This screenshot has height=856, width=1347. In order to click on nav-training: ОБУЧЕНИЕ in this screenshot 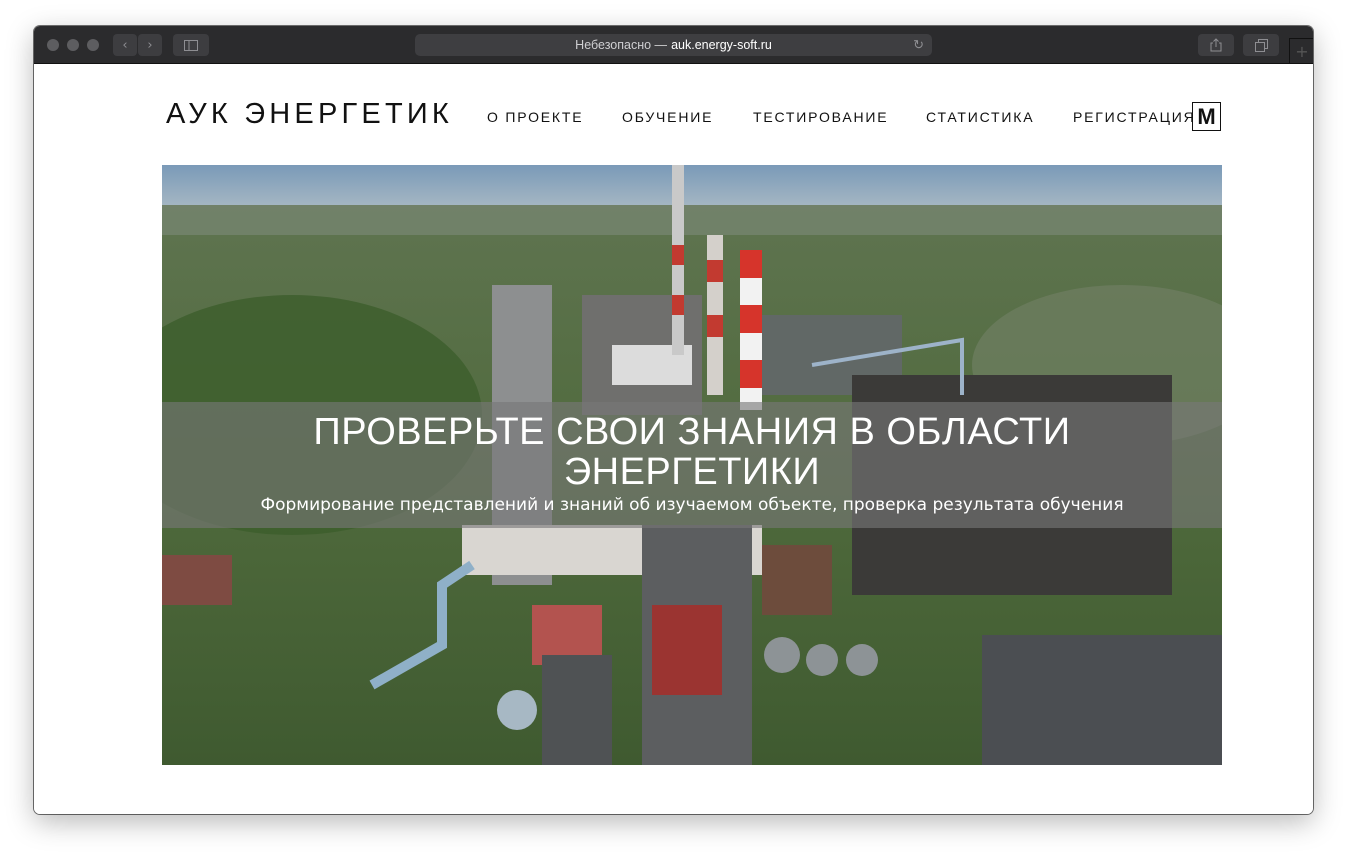, I will do `click(667, 117)`.